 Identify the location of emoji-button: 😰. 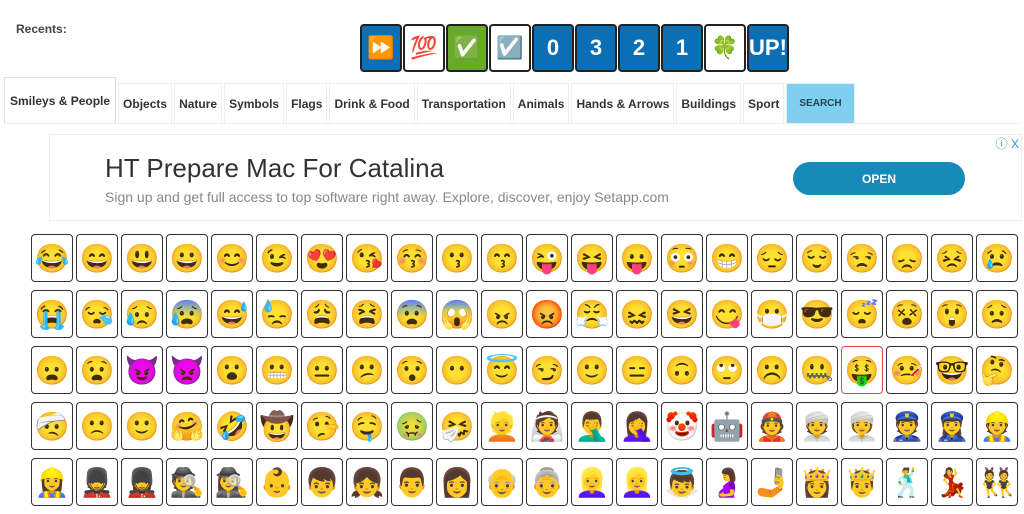
(187, 314).